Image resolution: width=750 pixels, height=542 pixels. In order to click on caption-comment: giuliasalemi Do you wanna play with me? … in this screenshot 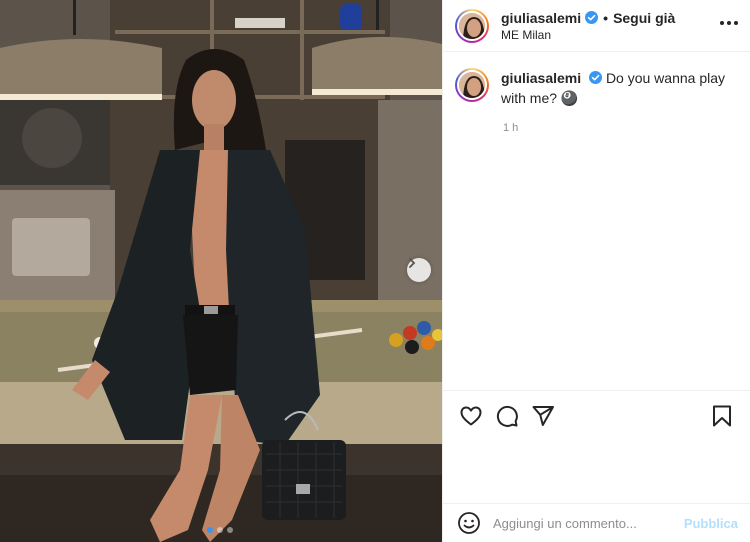, I will do `click(596, 80)`.